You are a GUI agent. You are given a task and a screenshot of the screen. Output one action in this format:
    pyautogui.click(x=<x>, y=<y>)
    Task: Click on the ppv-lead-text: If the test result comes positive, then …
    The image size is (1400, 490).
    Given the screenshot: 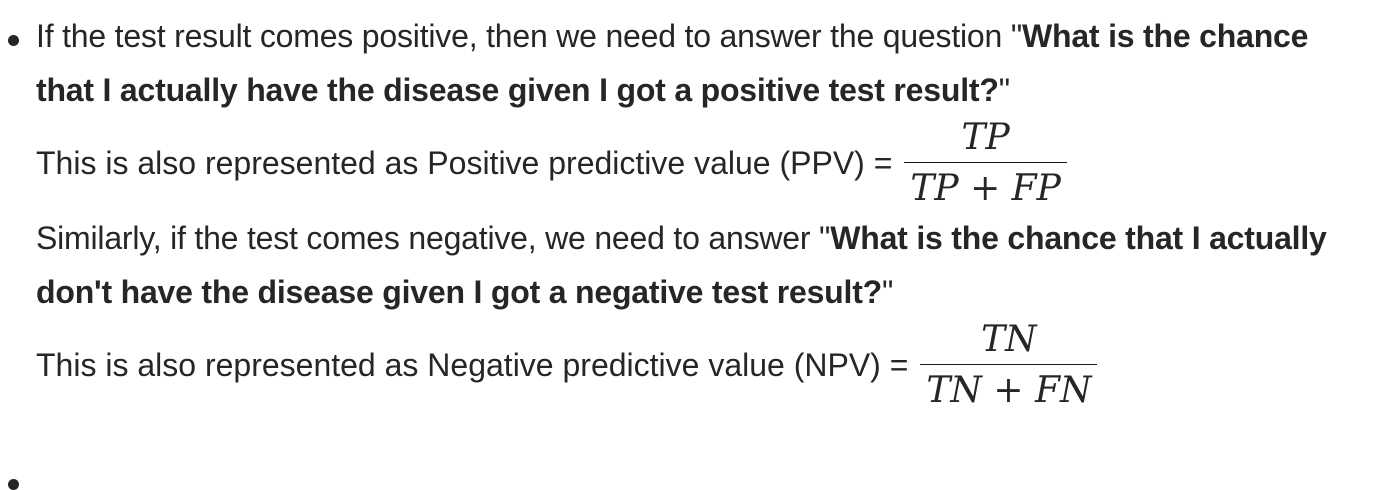 What is the action you would take?
    pyautogui.click(x=523, y=36)
    